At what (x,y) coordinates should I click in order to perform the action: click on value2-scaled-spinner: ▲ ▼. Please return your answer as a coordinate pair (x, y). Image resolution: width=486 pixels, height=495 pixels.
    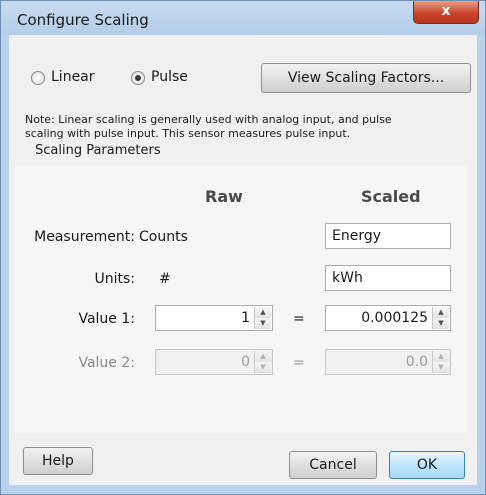
    Looking at the image, I should click on (440, 362).